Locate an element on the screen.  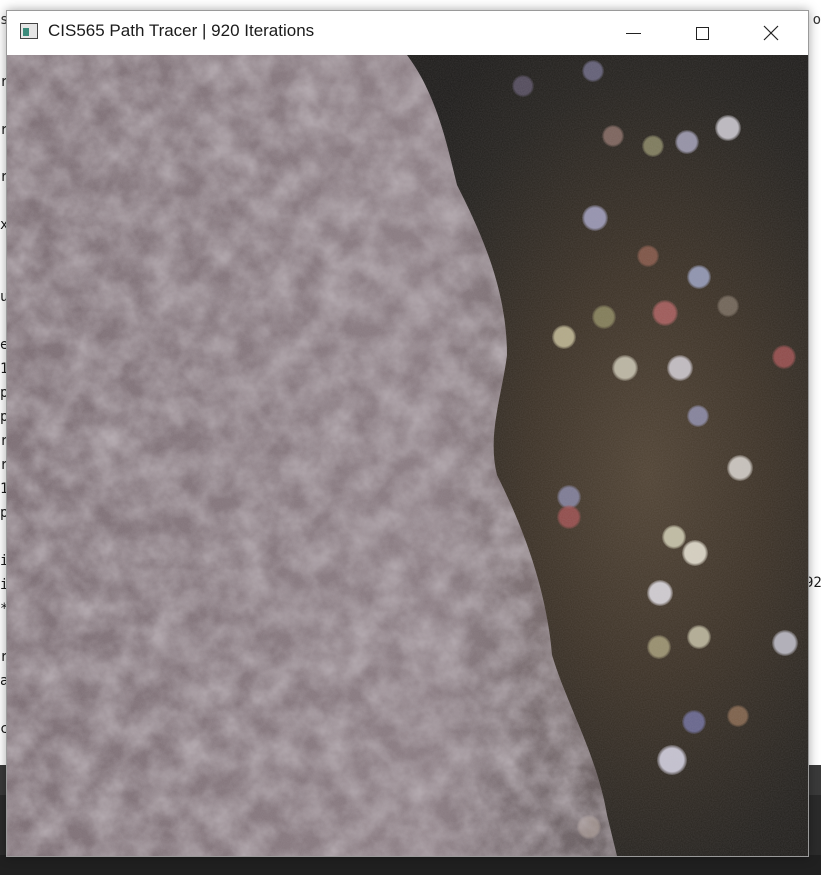
close-button is located at coordinates (771, 33).